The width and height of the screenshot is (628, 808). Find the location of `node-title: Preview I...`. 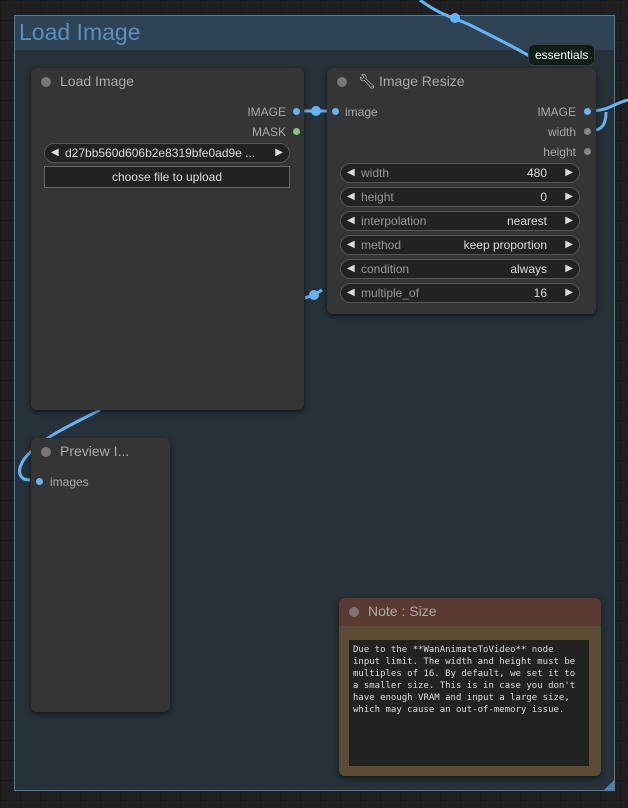

node-title: Preview I... is located at coordinates (95, 451).